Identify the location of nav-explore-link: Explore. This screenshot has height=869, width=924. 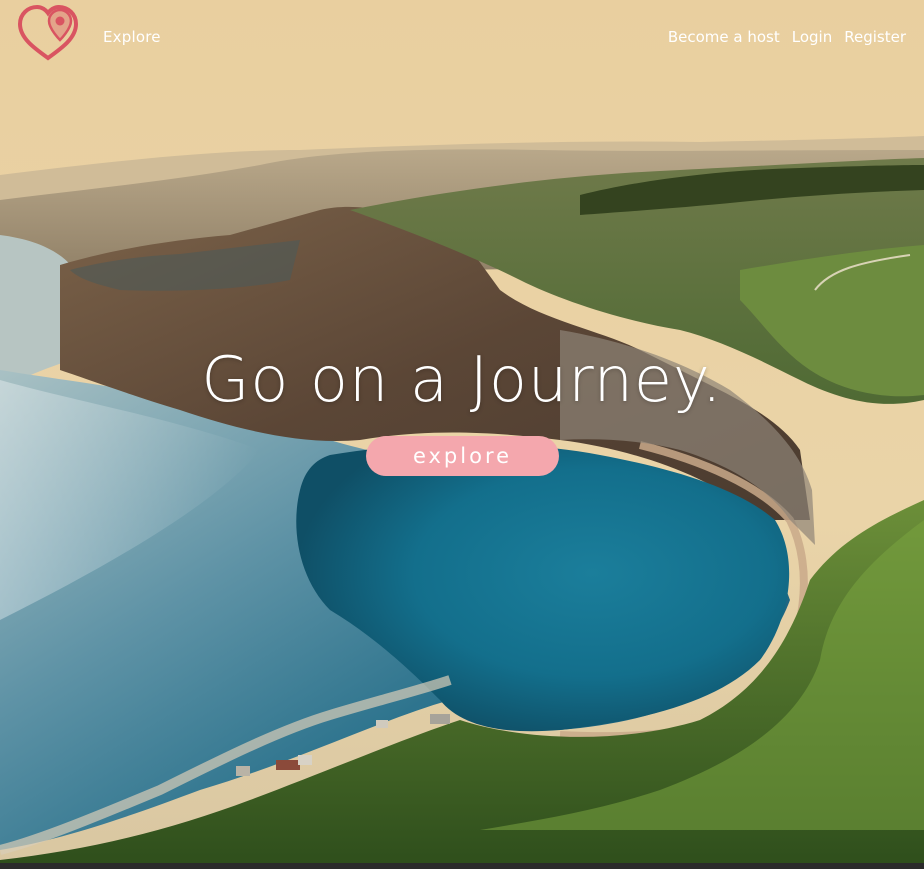
(132, 37).